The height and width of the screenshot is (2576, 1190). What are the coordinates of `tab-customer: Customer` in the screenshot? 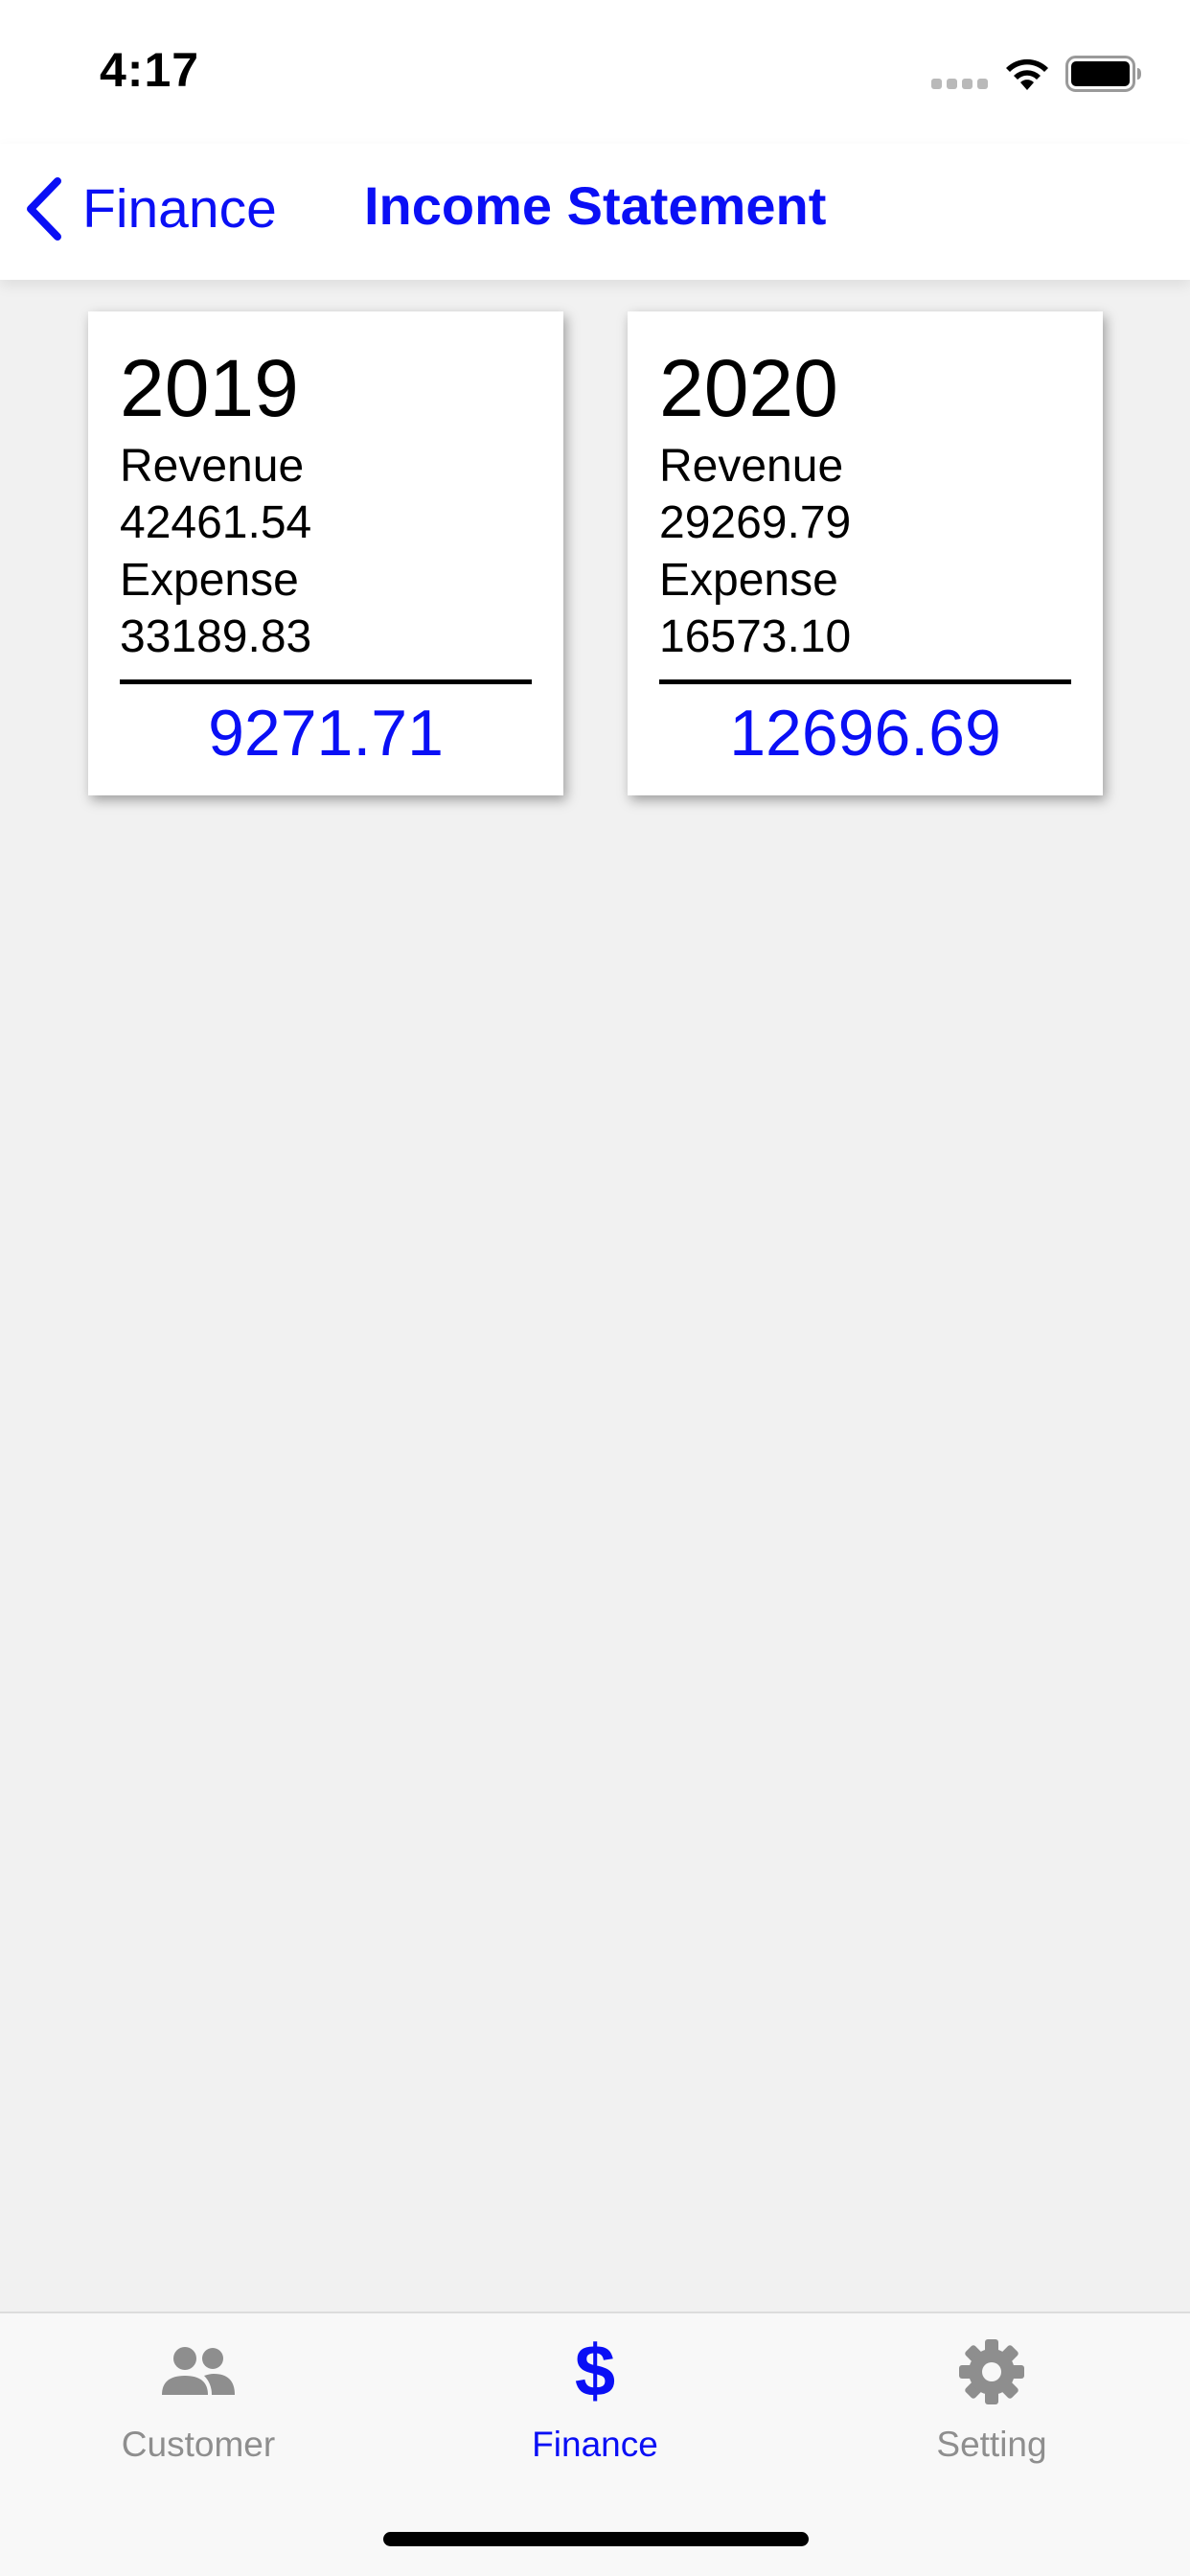 It's located at (199, 2394).